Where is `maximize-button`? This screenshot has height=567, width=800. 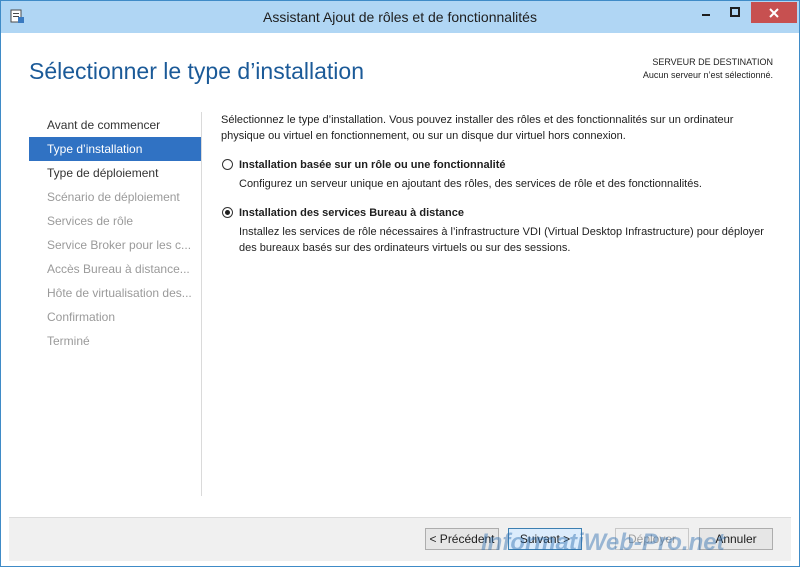
maximize-button is located at coordinates (735, 12).